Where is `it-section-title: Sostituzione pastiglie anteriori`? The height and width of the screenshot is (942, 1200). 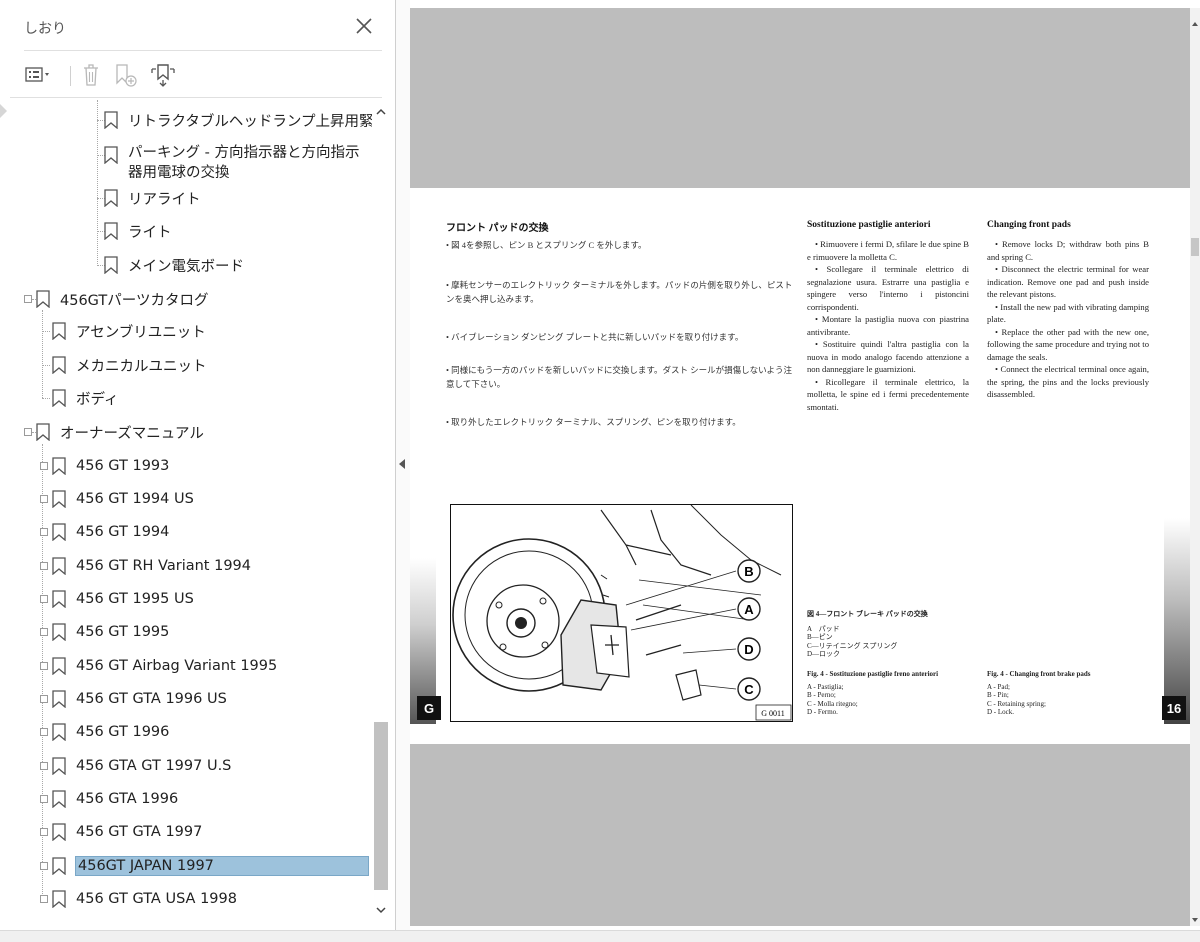
it-section-title: Sostituzione pastiglie anteriori is located at coordinates (869, 225).